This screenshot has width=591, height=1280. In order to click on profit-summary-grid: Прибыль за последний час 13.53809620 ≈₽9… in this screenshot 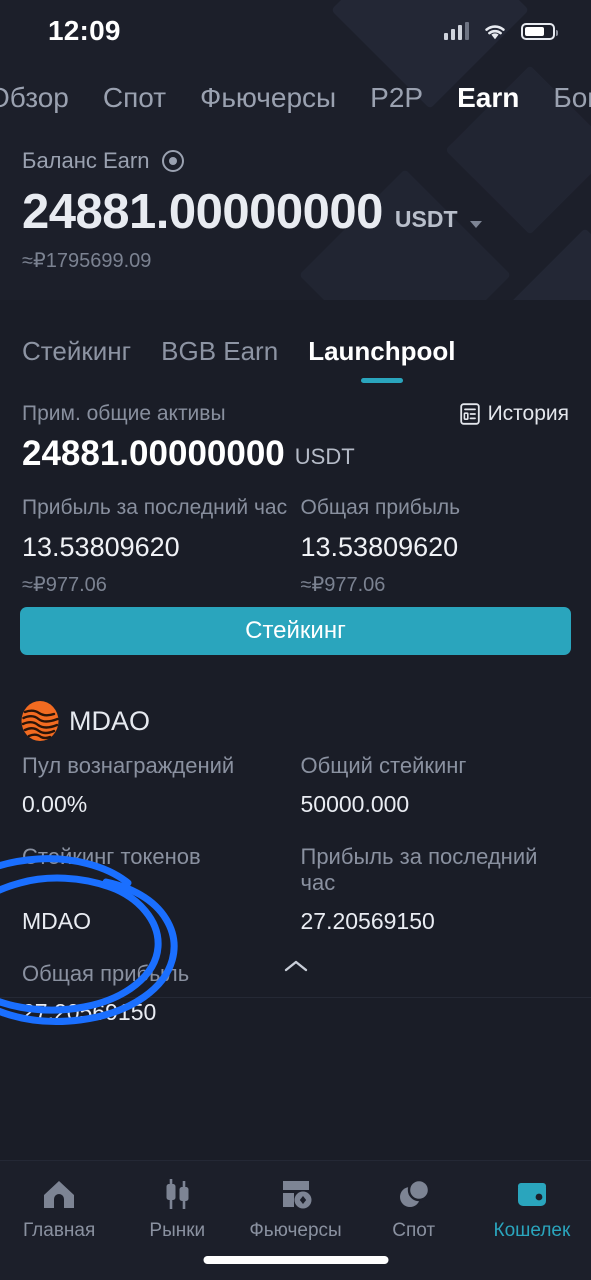, I will do `click(295, 546)`.